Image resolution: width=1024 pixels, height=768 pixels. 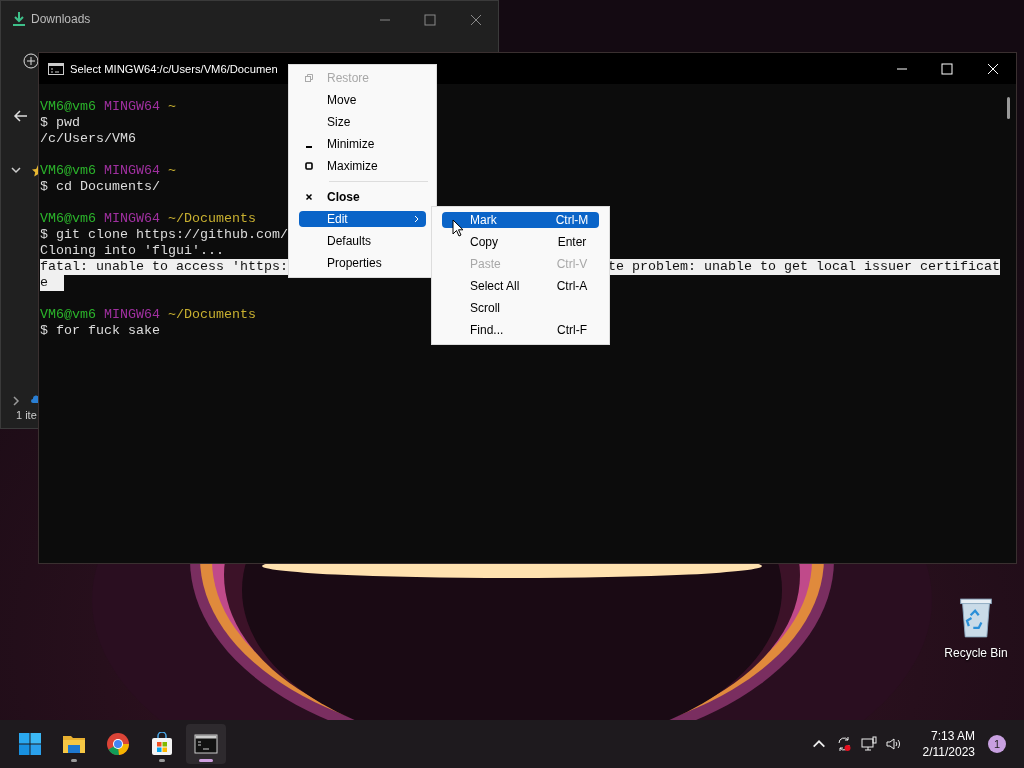 What do you see at coordinates (362, 144) in the screenshot?
I see `menu-item: Minimize` at bounding box center [362, 144].